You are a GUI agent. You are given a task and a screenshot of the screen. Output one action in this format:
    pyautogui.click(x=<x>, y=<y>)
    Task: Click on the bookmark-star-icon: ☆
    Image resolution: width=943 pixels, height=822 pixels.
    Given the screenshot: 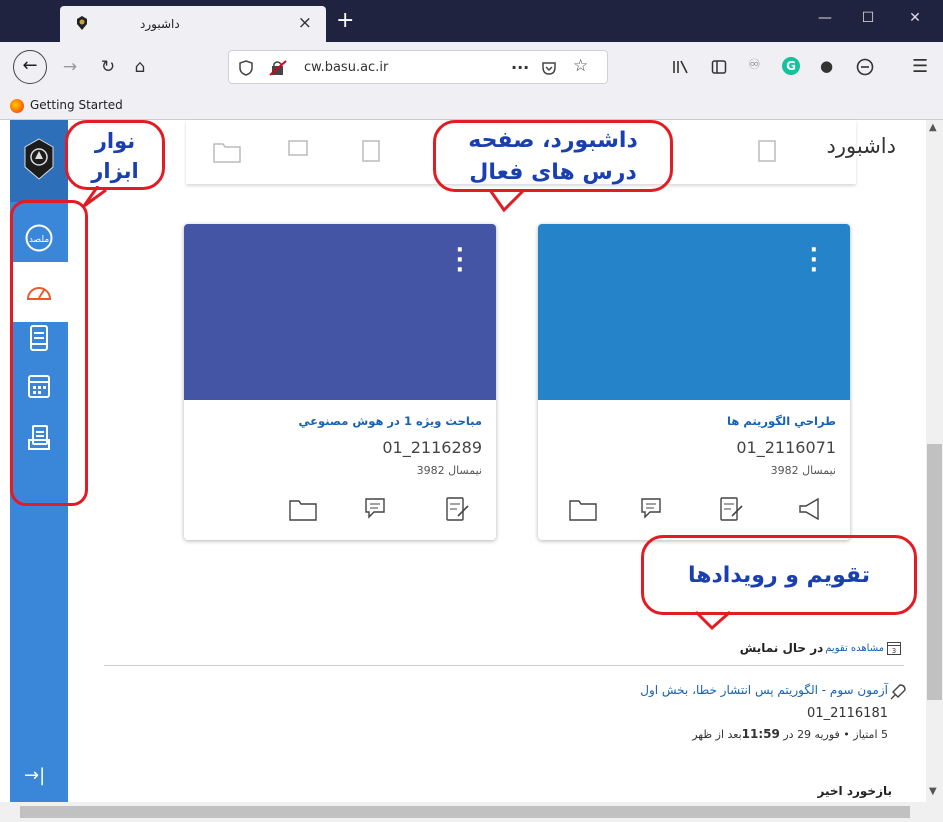 What is the action you would take?
    pyautogui.click(x=580, y=66)
    